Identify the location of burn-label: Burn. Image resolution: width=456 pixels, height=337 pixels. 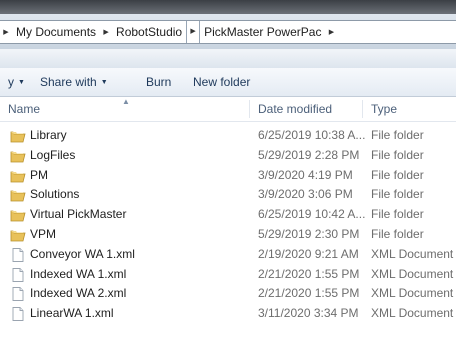
(159, 82).